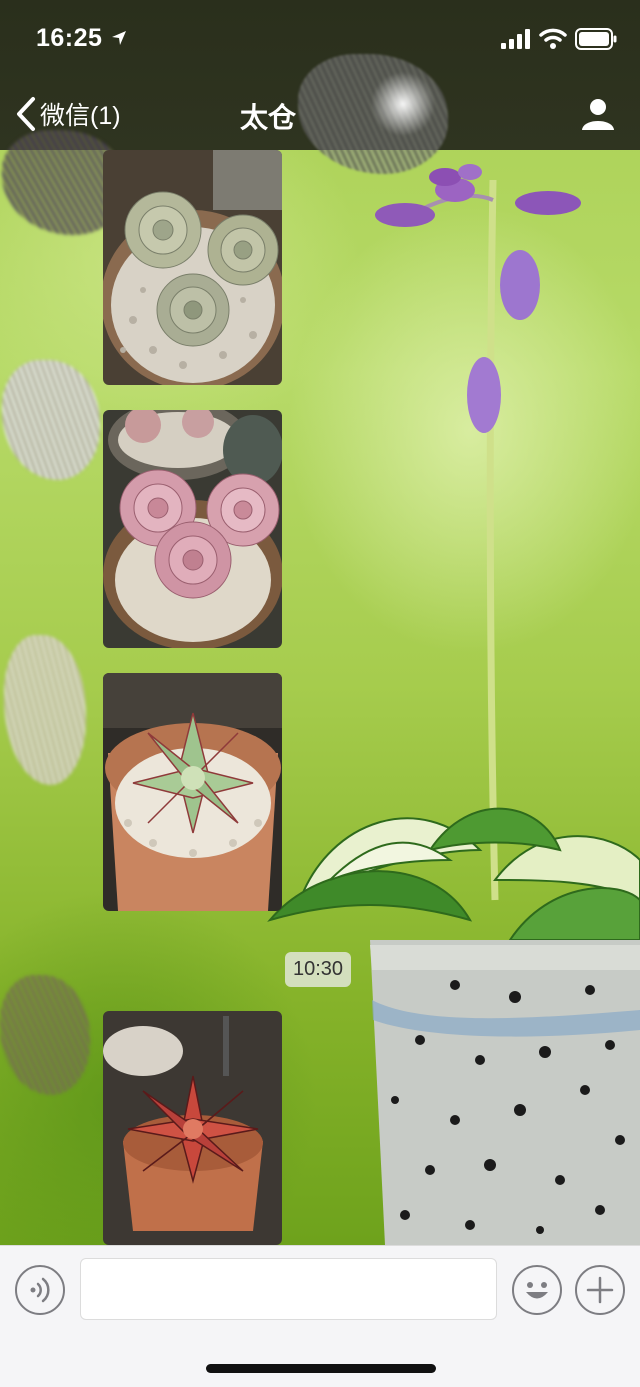 The width and height of the screenshot is (640, 1387). What do you see at coordinates (598, 114) in the screenshot?
I see `profile-icon` at bounding box center [598, 114].